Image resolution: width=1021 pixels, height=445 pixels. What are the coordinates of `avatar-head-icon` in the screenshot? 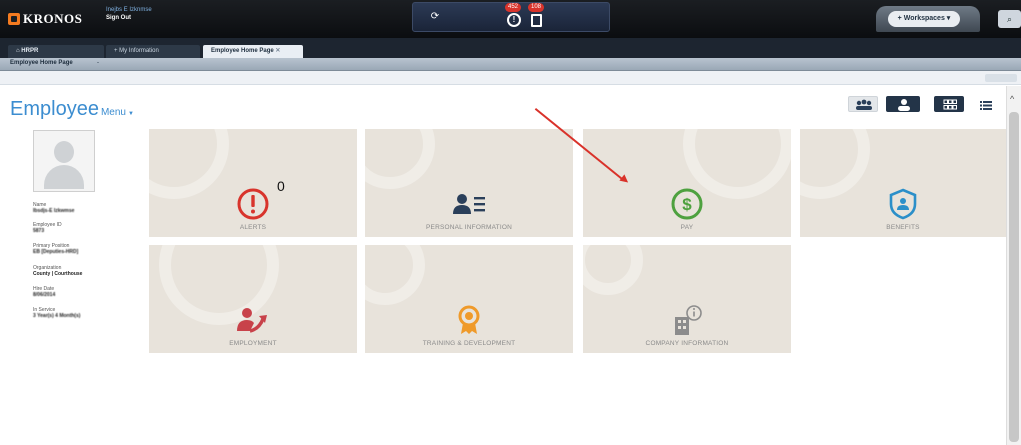 It's located at (64, 152).